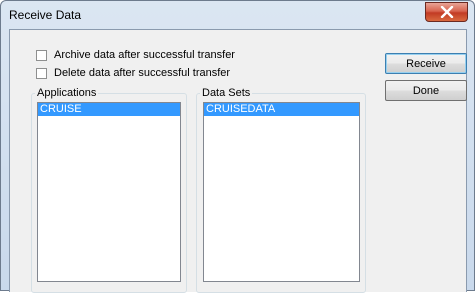 This screenshot has height=293, width=475. Describe the element at coordinates (67, 93) in the screenshot. I see `applications-legend: Applications` at that location.